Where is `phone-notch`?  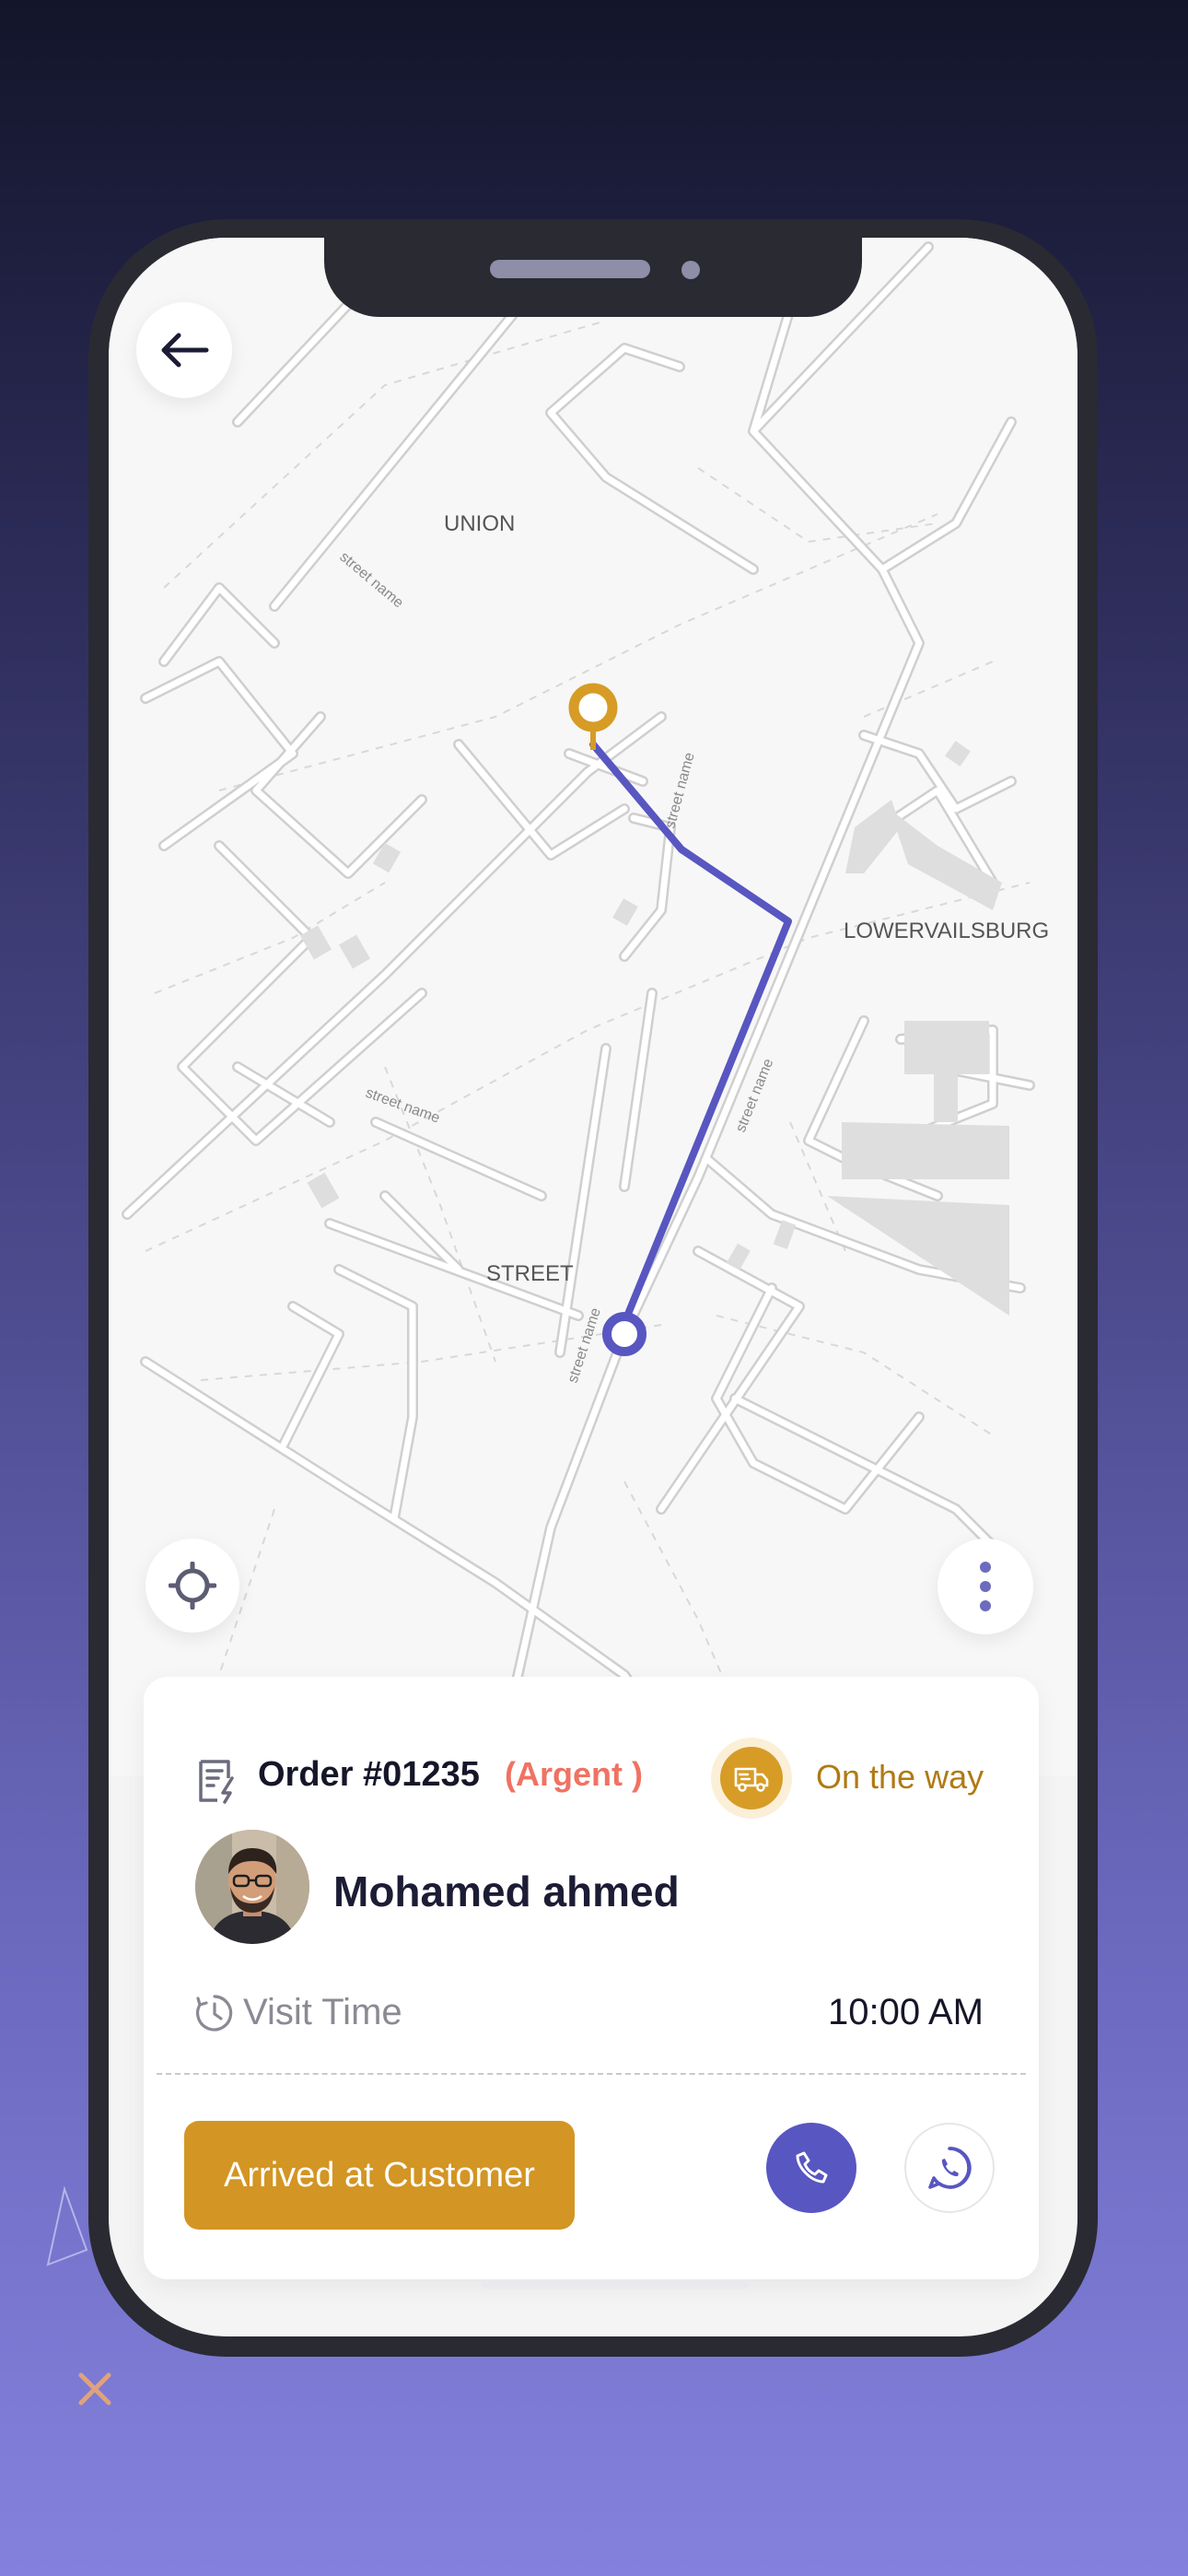 phone-notch is located at coordinates (593, 277).